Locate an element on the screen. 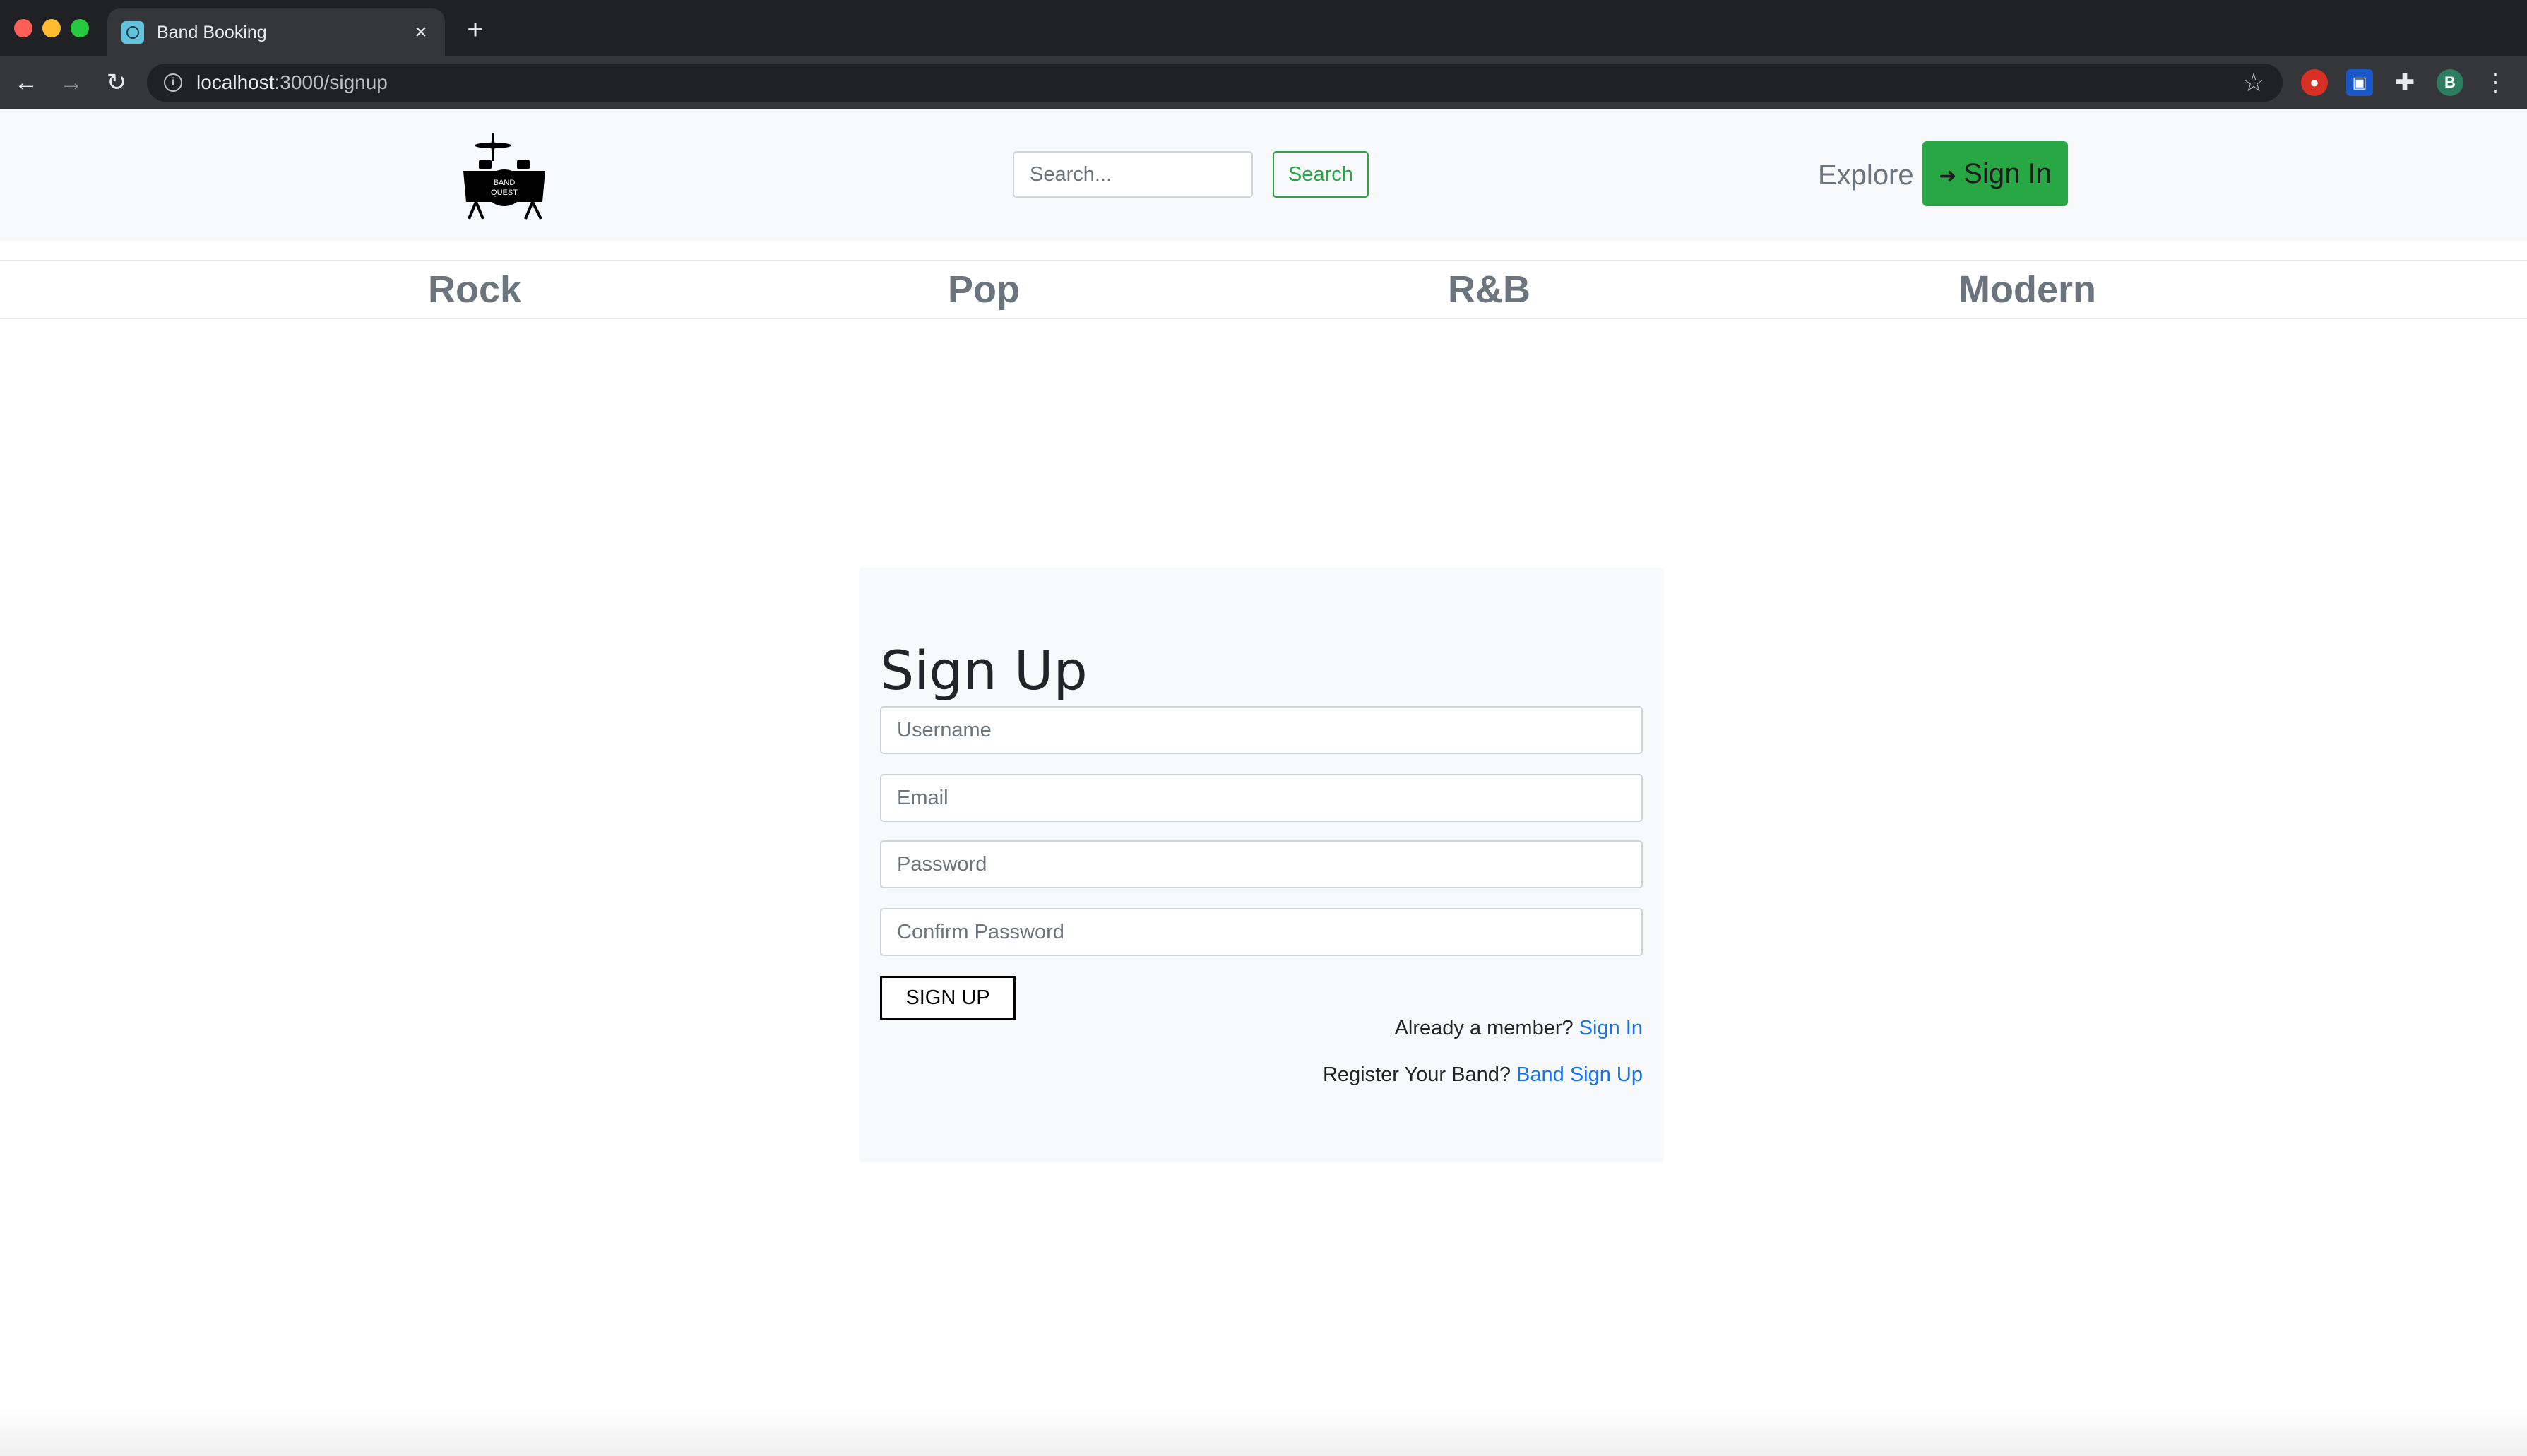 The width and height of the screenshot is (2527, 1456). logo-text-quest: QUEST is located at coordinates (504, 193).